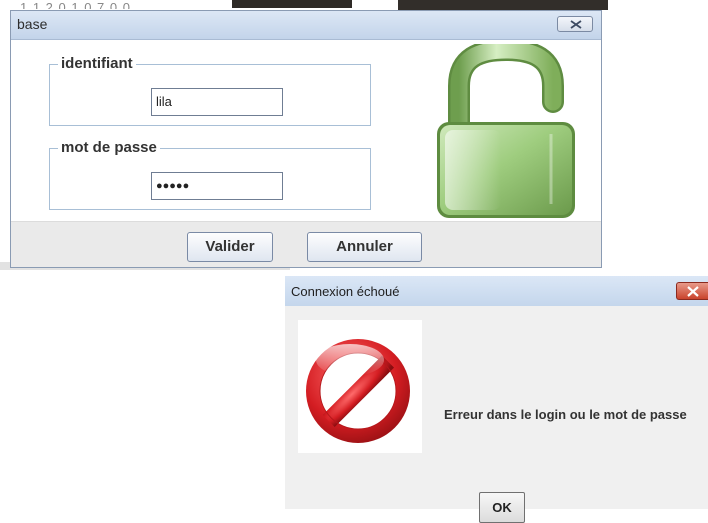 The height and width of the screenshot is (523, 708). Describe the element at coordinates (75, 4) in the screenshot. I see `background-text-fragment: 1 1 2 0 1 0 7 0 0` at that location.